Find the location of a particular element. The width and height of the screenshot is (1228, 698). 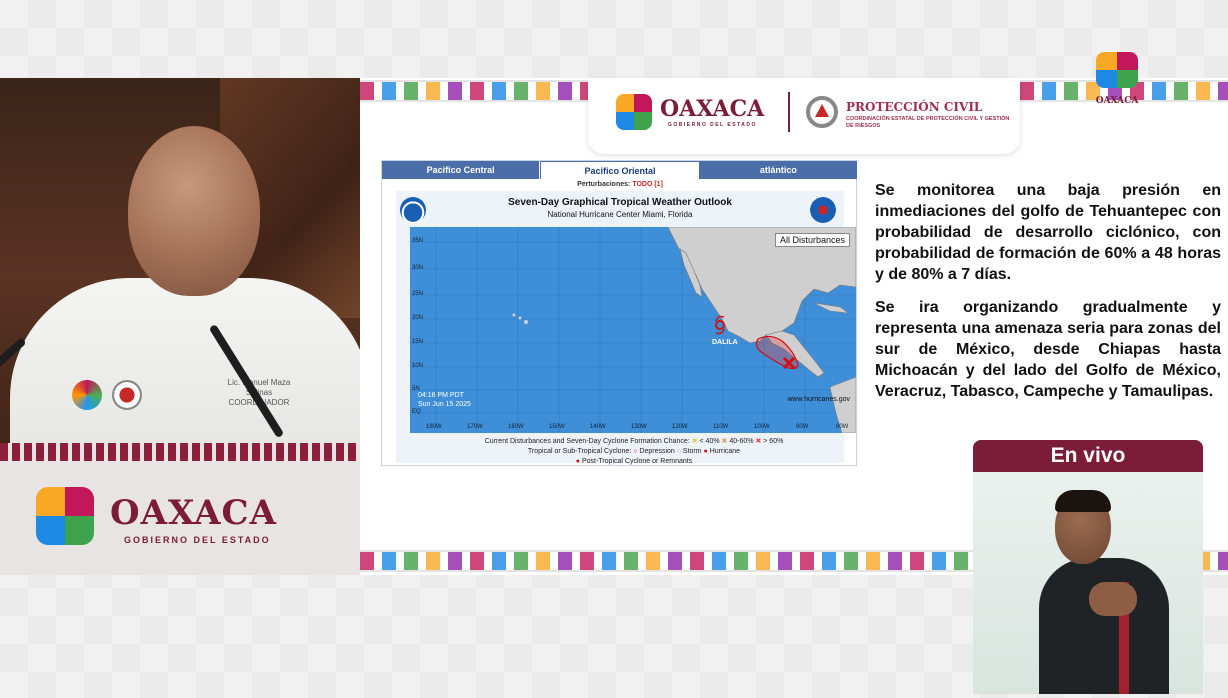

lat-label: 20N is located at coordinates (418, 318).